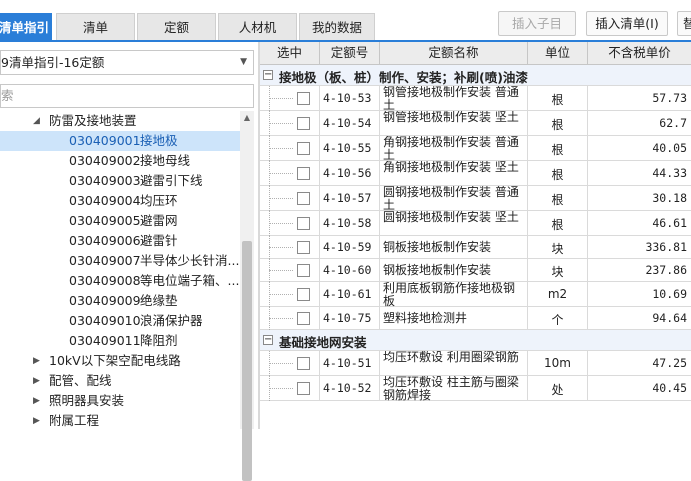 This screenshot has height=481, width=691. I want to click on tree-item: ◢ 防雷及接地装置, so click(120, 121).